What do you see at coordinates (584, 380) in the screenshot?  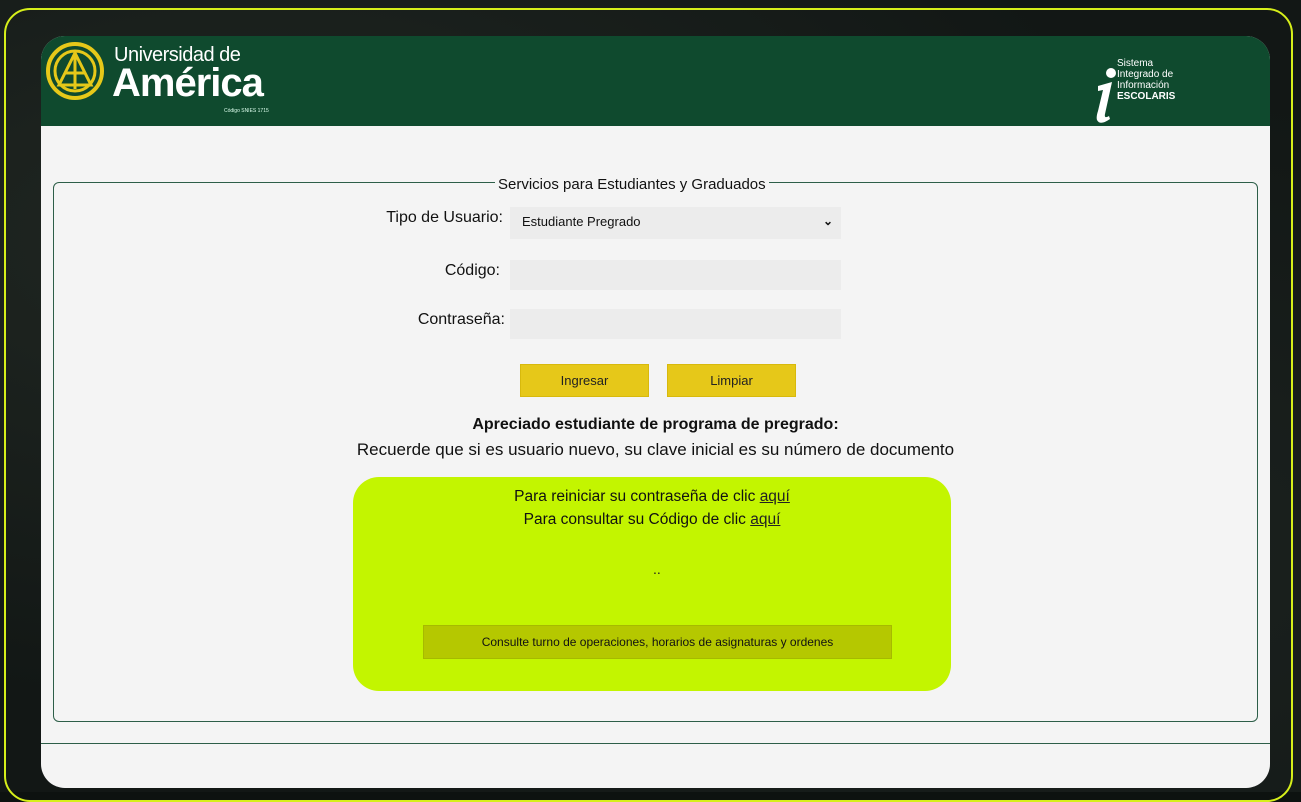 I see `login-button: Ingresar` at bounding box center [584, 380].